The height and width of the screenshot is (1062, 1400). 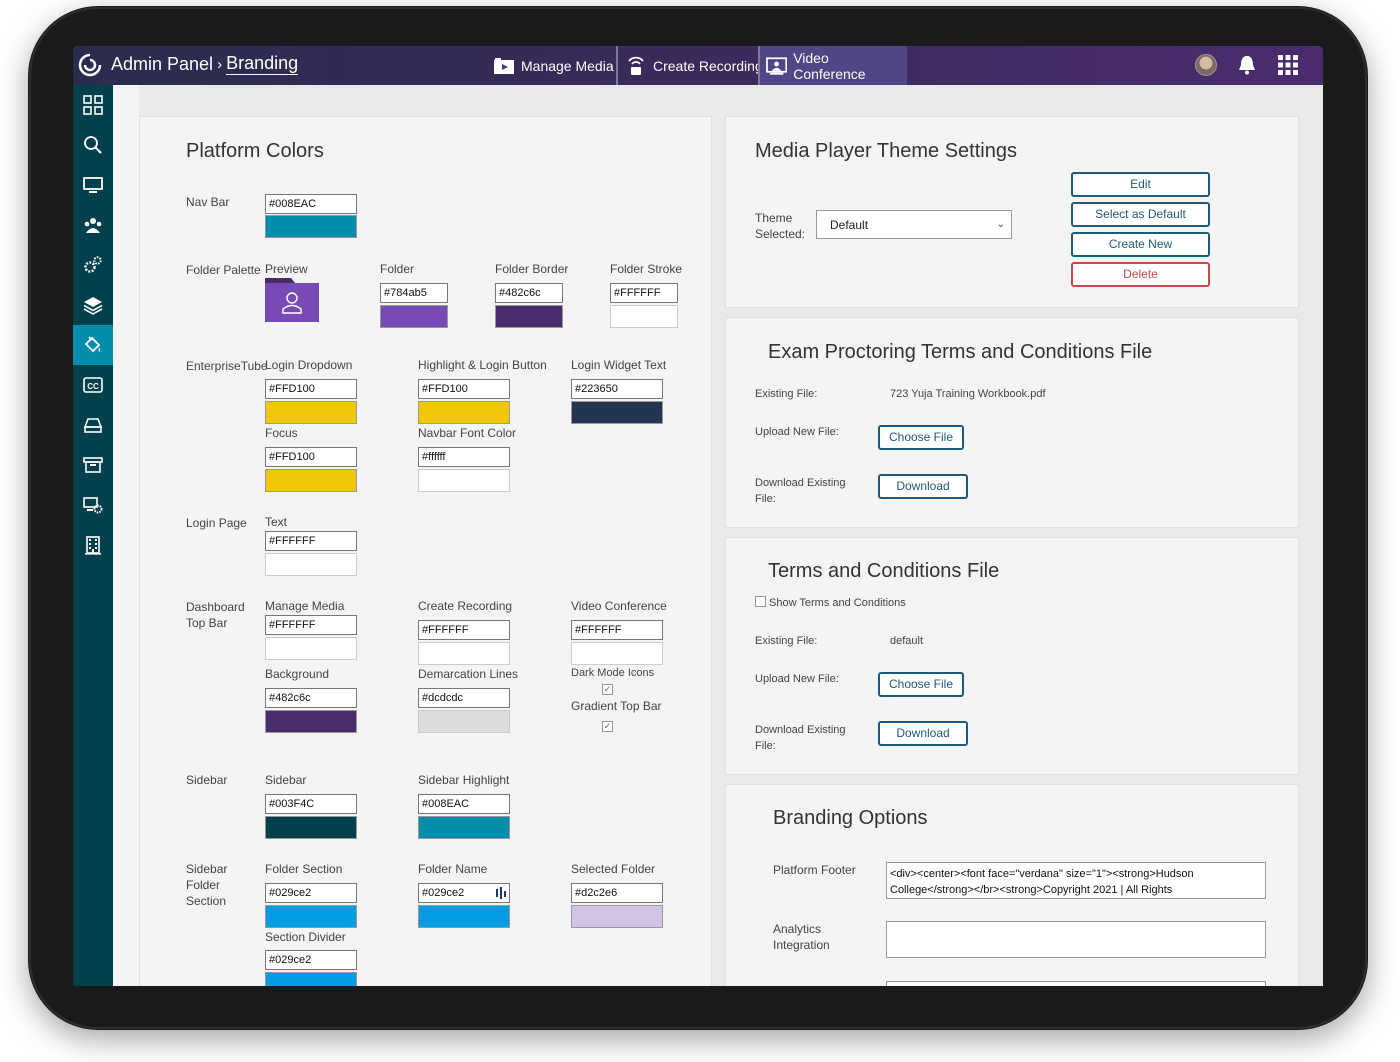 What do you see at coordinates (311, 412) in the screenshot?
I see `login-dropdown-swatch` at bounding box center [311, 412].